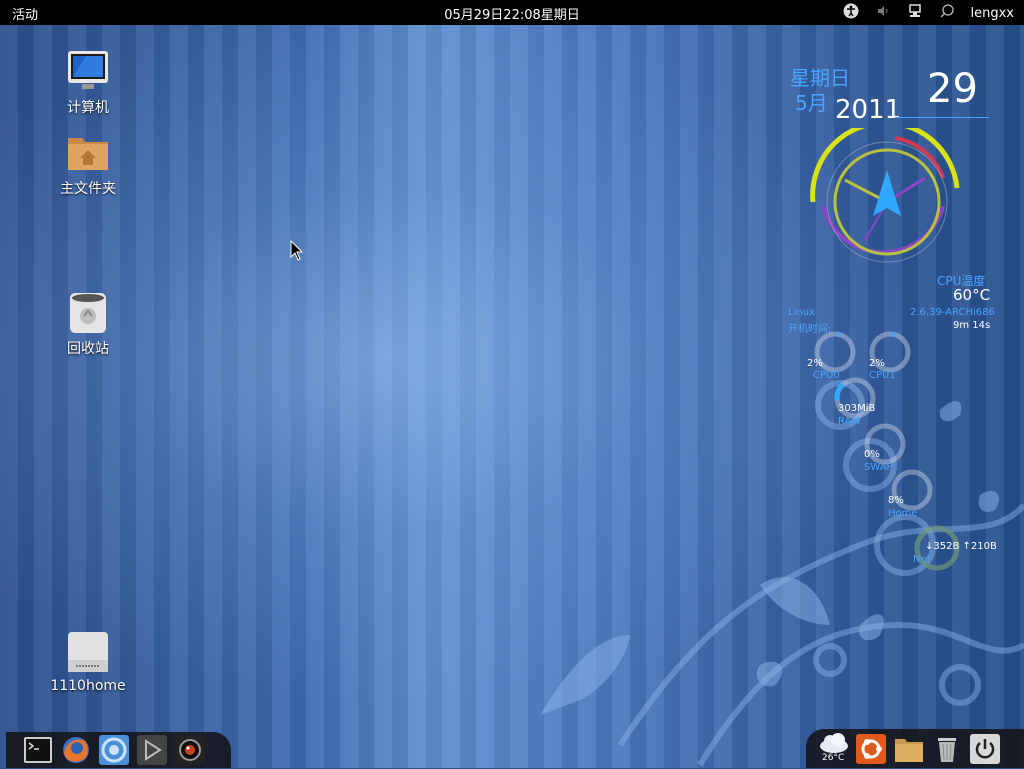  Describe the element at coordinates (833, 758) in the screenshot. I see `weather-temp: 26°C` at that location.